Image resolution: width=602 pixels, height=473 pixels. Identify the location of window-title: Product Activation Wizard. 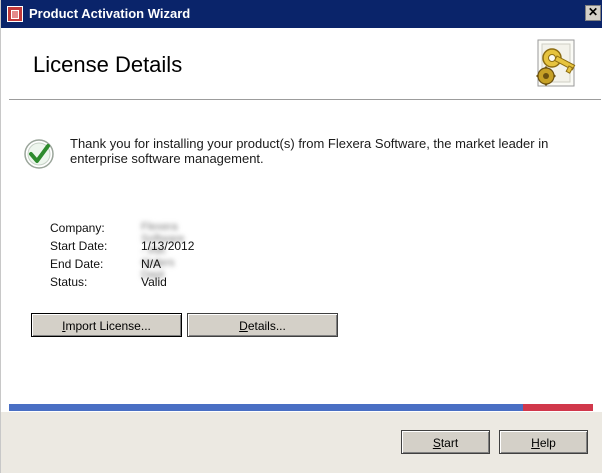
(110, 13).